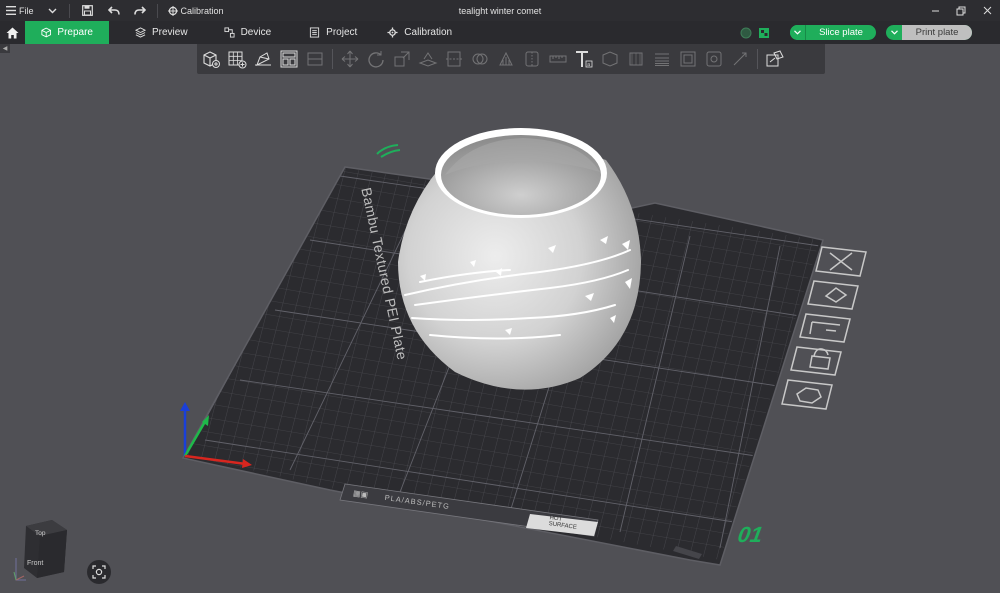  I want to click on cube-front-label: Front, so click(35, 563).